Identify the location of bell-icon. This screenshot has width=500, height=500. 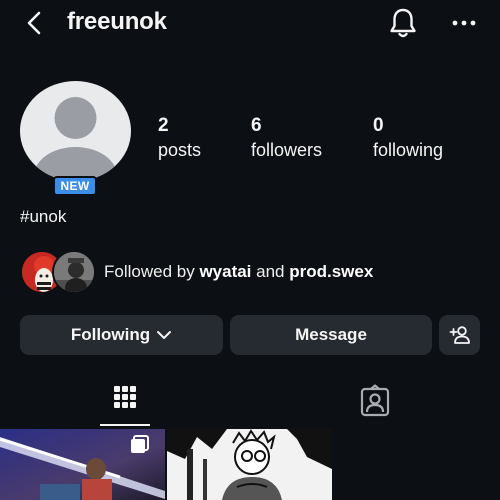
(403, 23).